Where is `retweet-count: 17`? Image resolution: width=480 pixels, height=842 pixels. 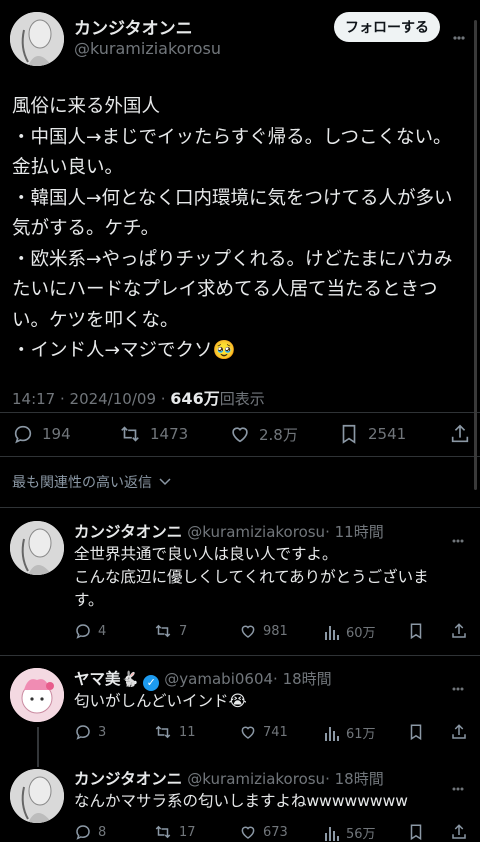
retweet-count: 17 is located at coordinates (187, 832).